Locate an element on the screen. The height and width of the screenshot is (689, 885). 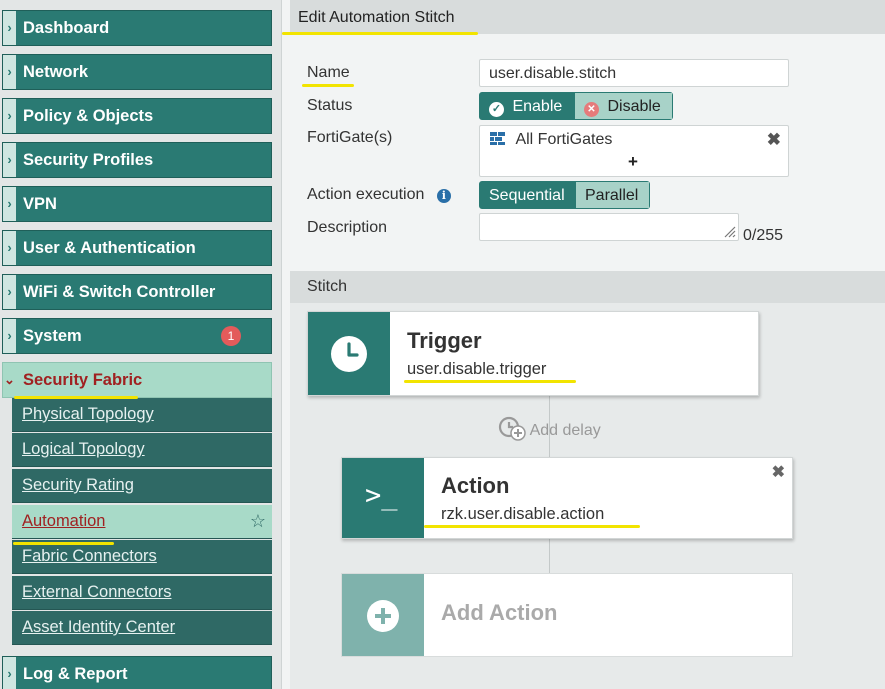
parallel-button: Parallel is located at coordinates (612, 195).